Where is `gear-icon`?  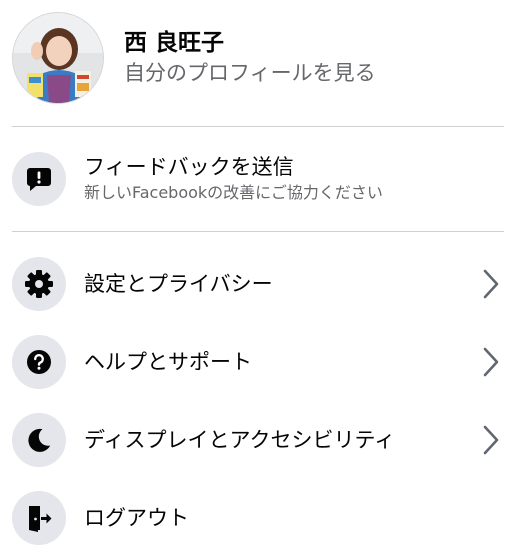 gear-icon is located at coordinates (39, 284).